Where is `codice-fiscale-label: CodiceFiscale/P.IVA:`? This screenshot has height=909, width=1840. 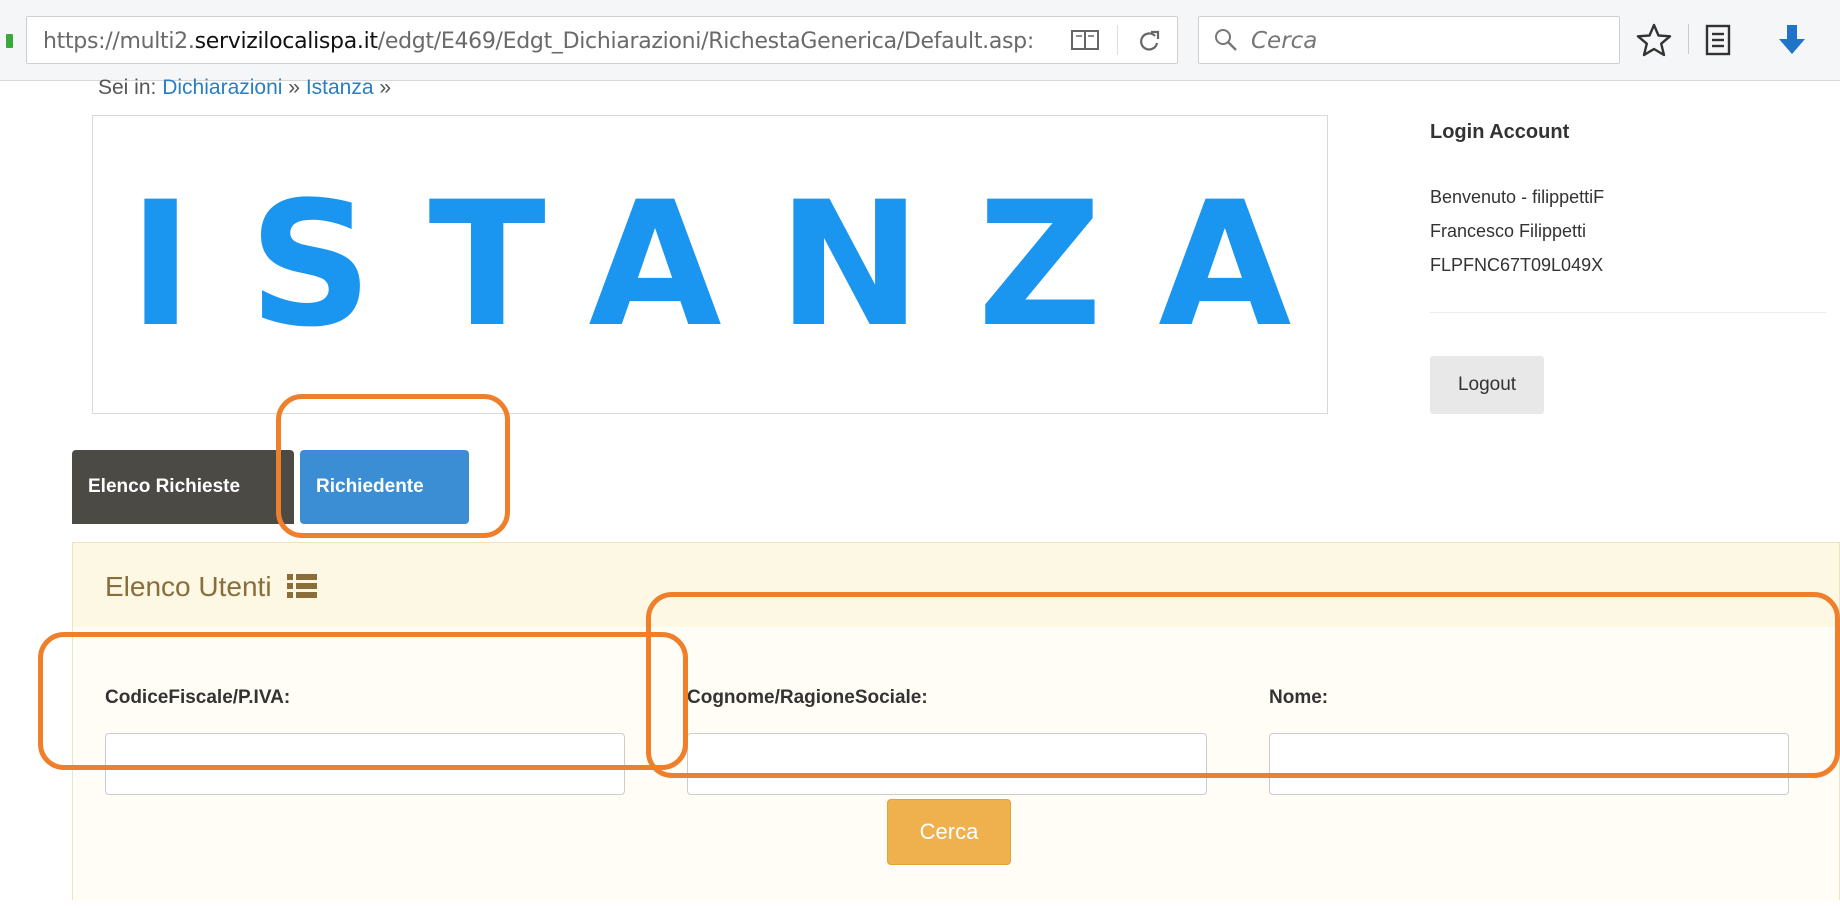 codice-fiscale-label: CodiceFiscale/P.IVA: is located at coordinates (198, 697).